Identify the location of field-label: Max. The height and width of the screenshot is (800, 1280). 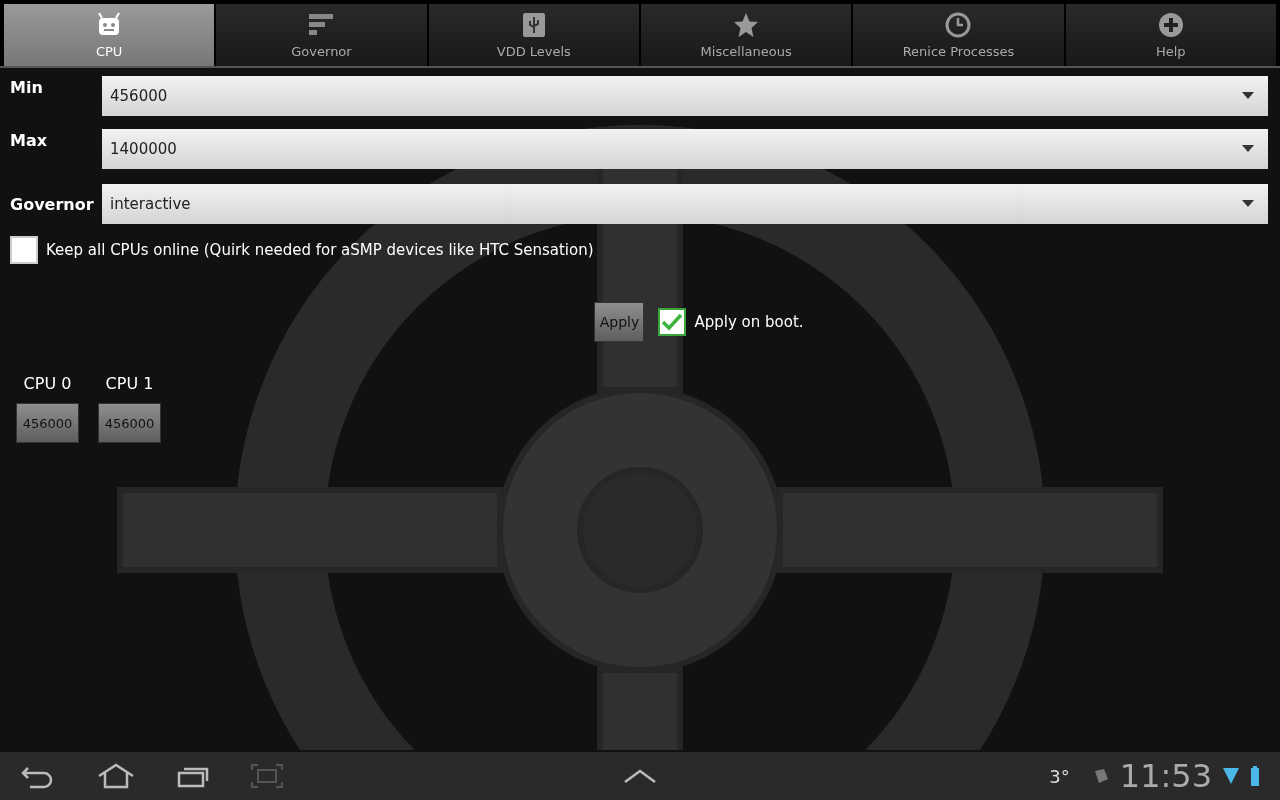
(29, 140).